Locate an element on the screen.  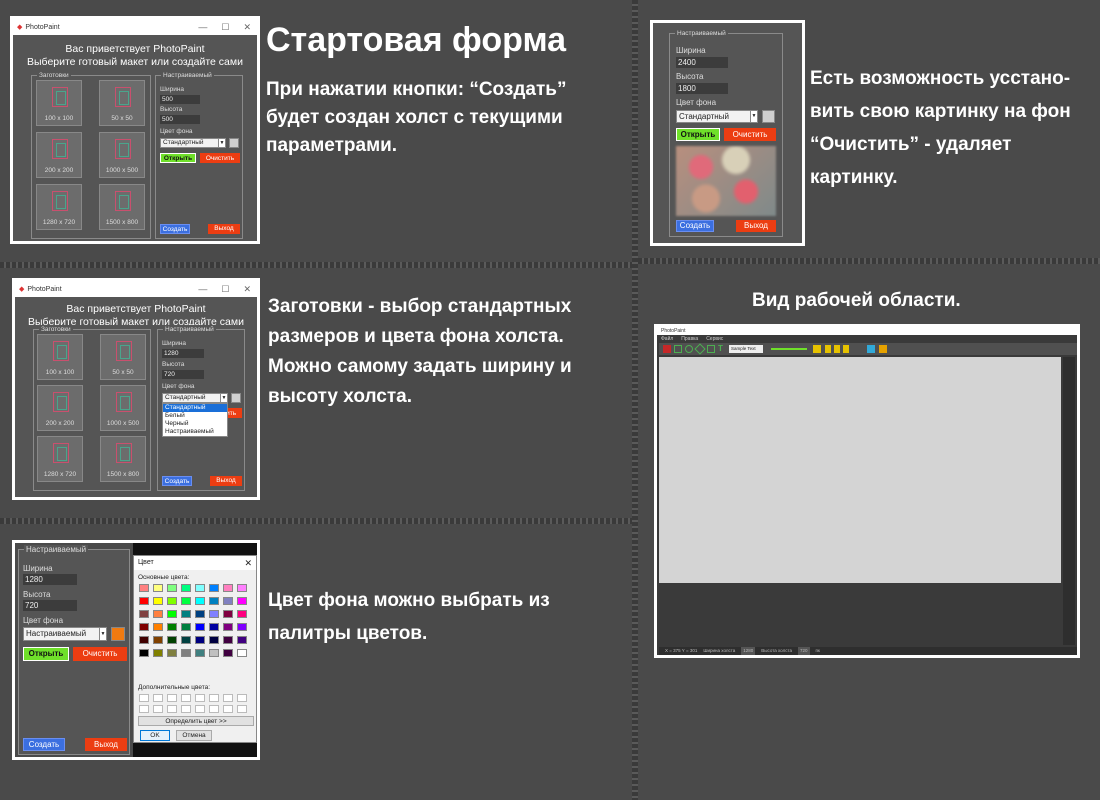
bg-color-select: Настраиваемый ▼ is located at coordinates (65, 634).